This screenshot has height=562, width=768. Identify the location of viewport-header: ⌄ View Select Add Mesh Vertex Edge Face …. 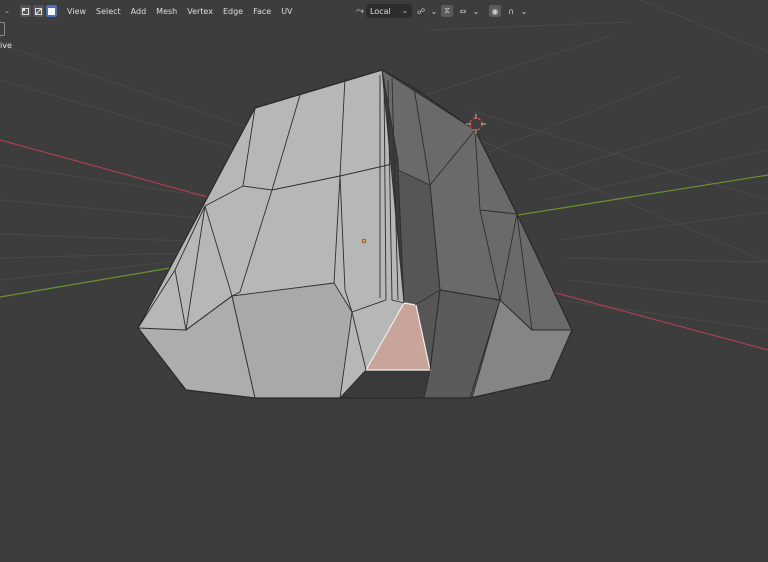
(384, 11).